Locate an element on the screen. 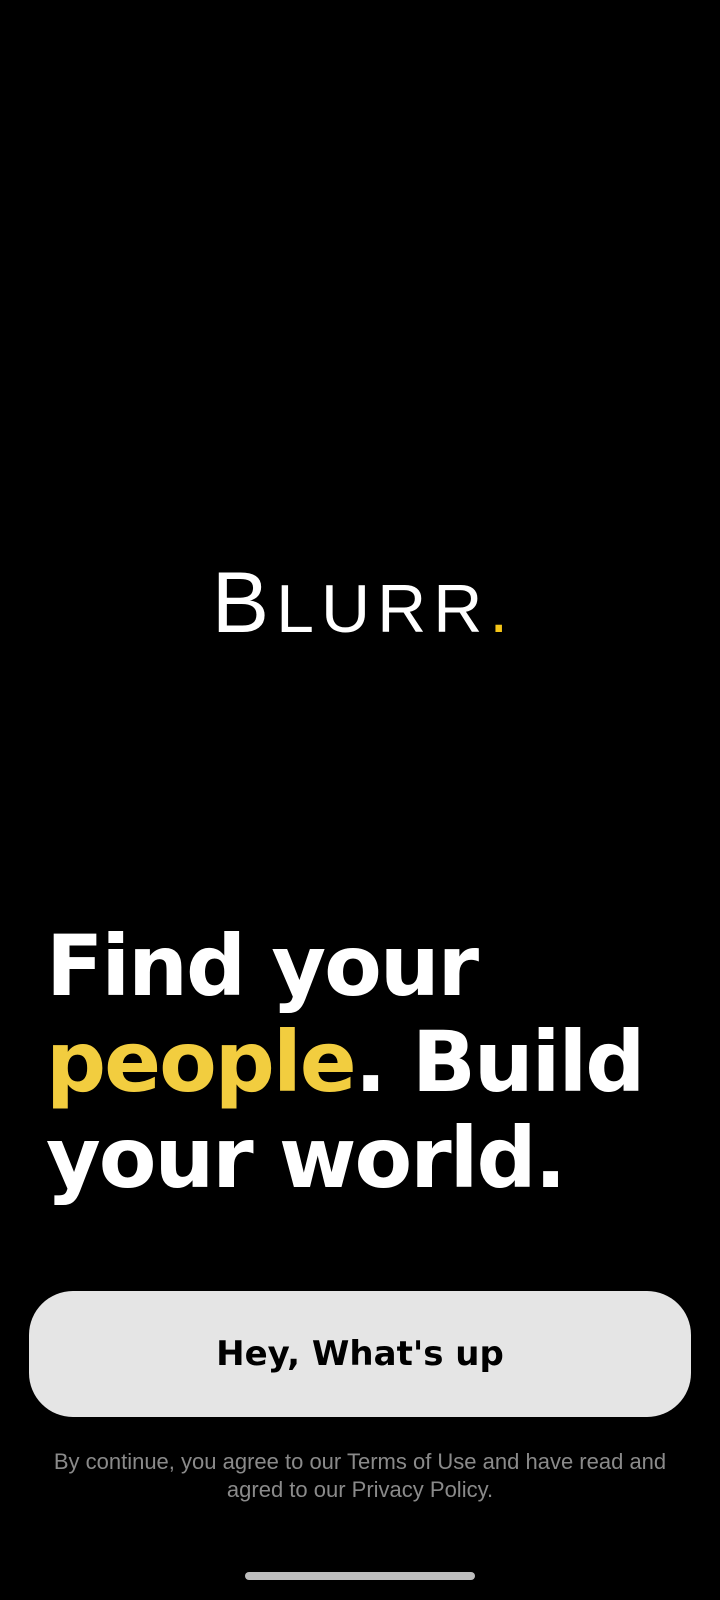 The height and width of the screenshot is (1600, 720). logo-initial: B is located at coordinates (244, 603).